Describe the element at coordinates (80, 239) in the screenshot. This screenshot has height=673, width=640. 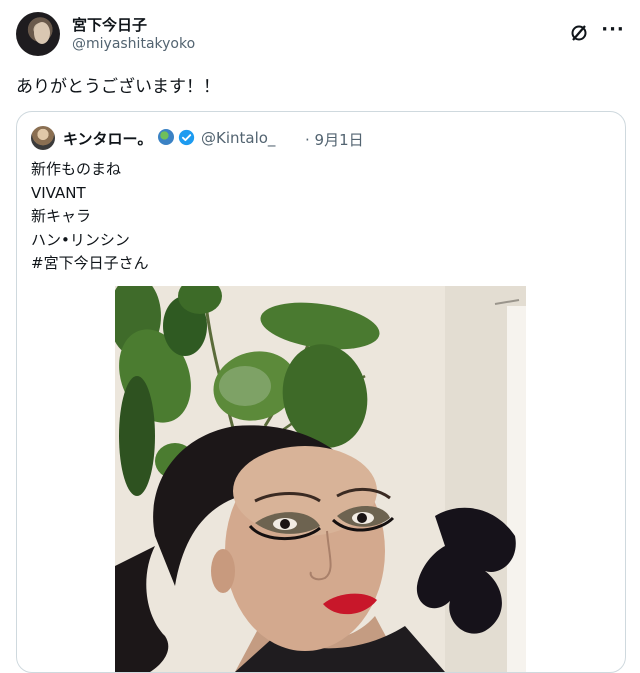
I see `quoted-line: ハン•リンシン` at that location.